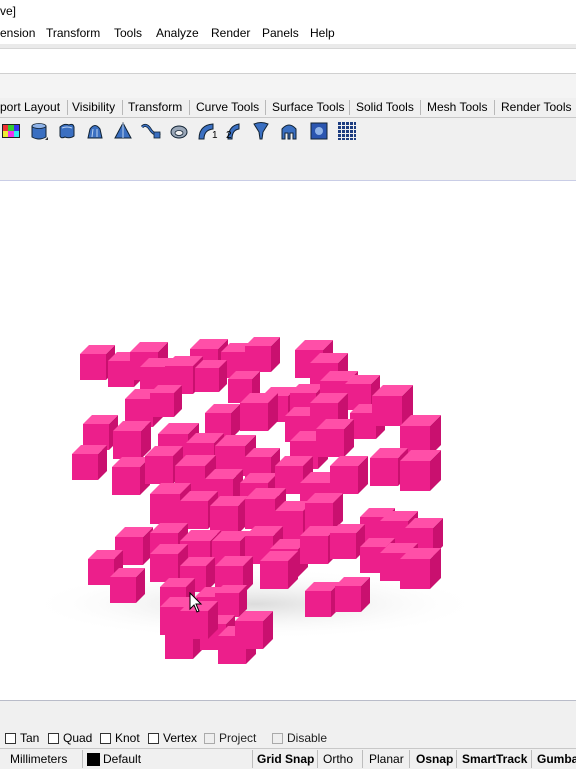  What do you see at coordinates (288, 724) in the screenshot?
I see `osnap-bar: Tan Quad Knot Vertex Project Disable` at bounding box center [288, 724].